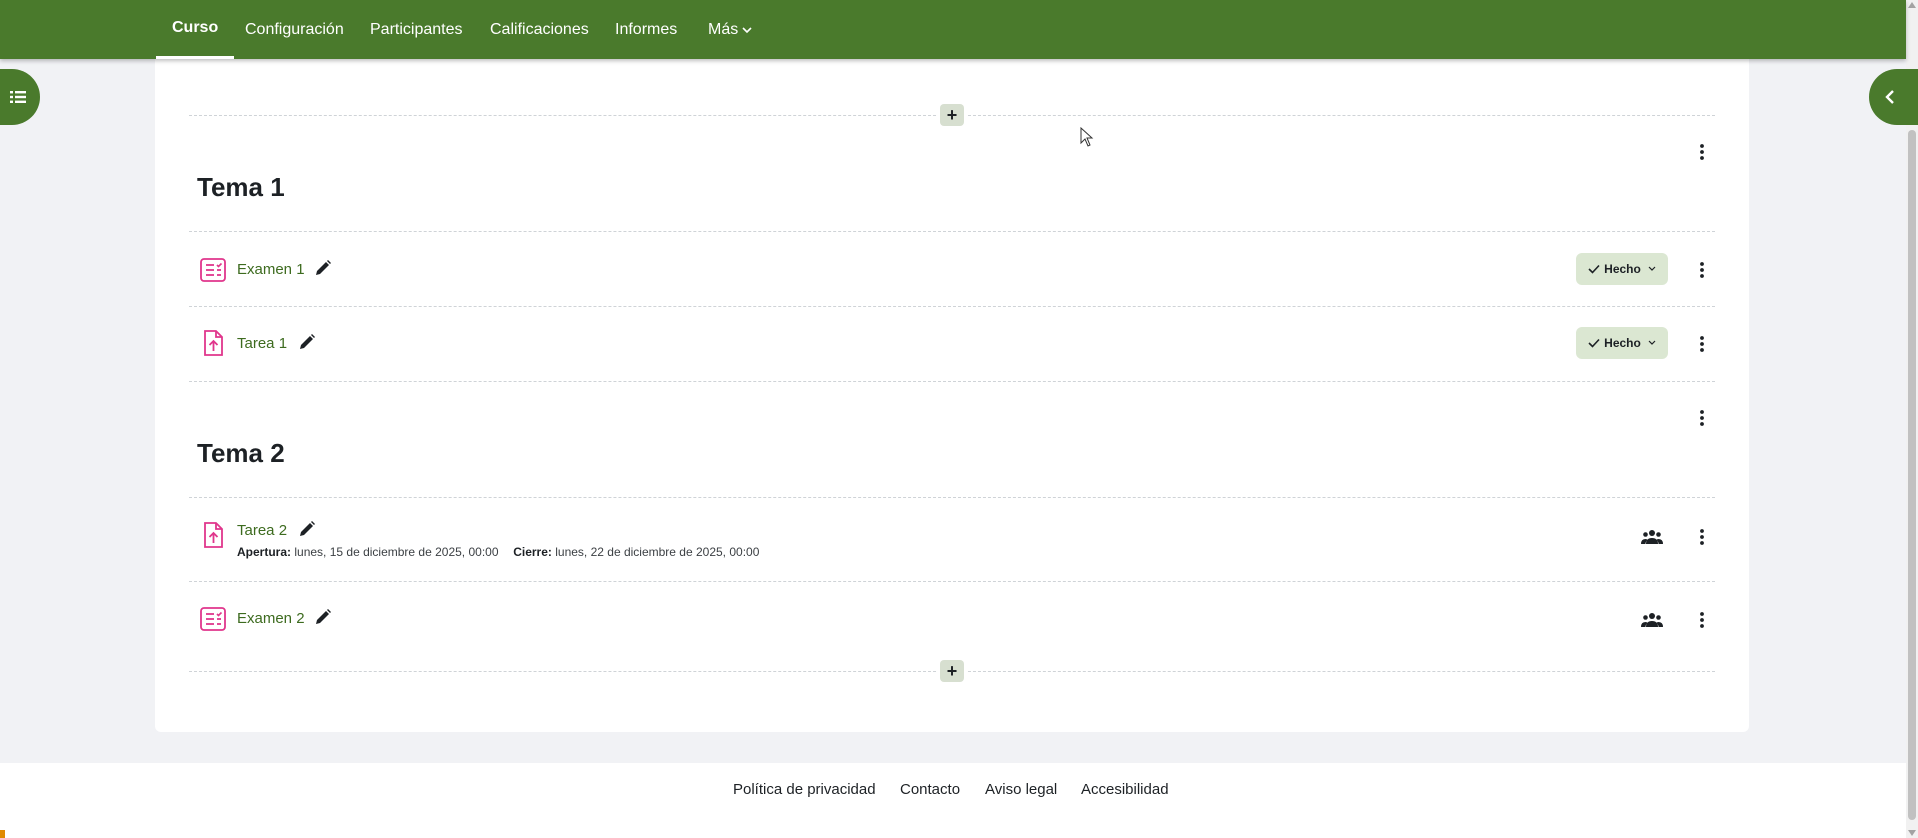 This screenshot has height=838, width=1918. What do you see at coordinates (1125, 789) in the screenshot?
I see `footer-link-accessibility: Accesibilidad` at bounding box center [1125, 789].